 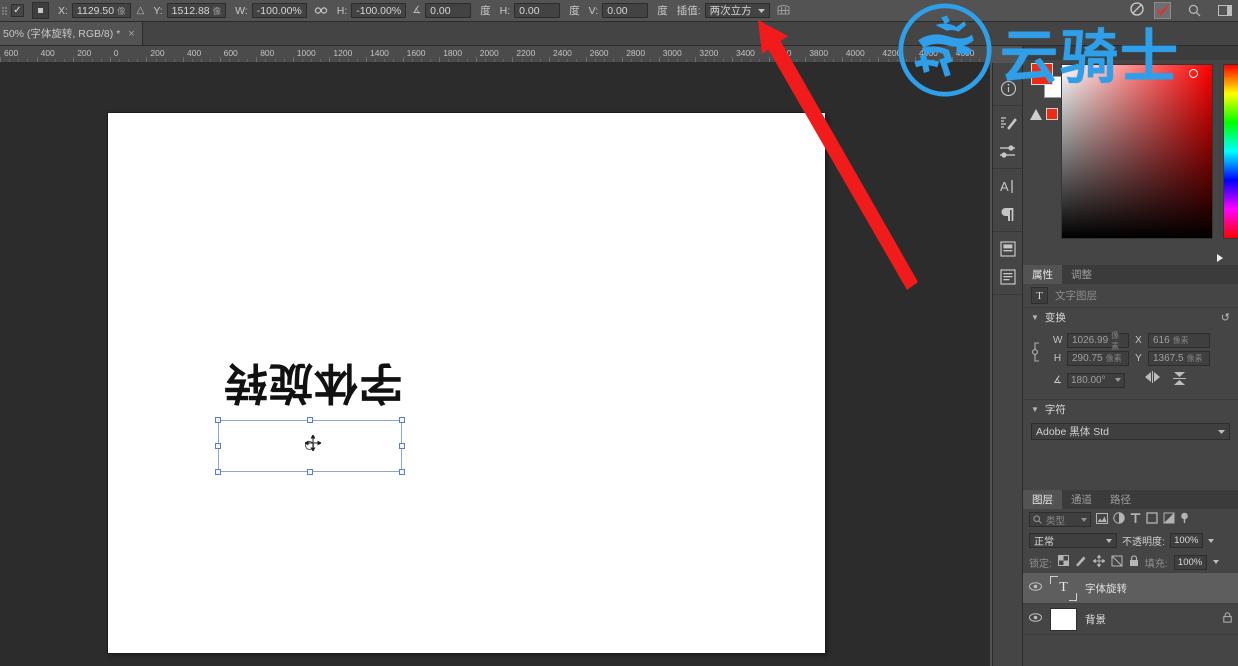 What do you see at coordinates (1042, 499) in the screenshot?
I see `tab-layers: 图层` at bounding box center [1042, 499].